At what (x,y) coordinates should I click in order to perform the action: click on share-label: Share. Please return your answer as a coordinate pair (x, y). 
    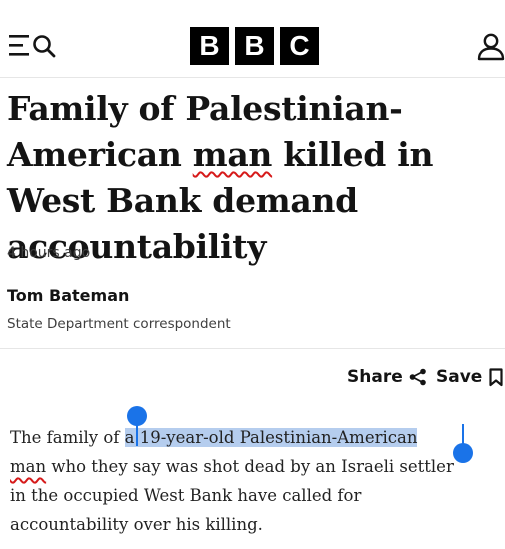
    Looking at the image, I should click on (375, 377).